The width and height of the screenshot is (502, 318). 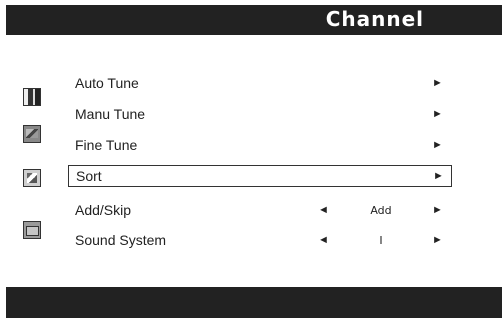 What do you see at coordinates (260, 176) in the screenshot?
I see `menu-item-sort: Sort ►` at bounding box center [260, 176].